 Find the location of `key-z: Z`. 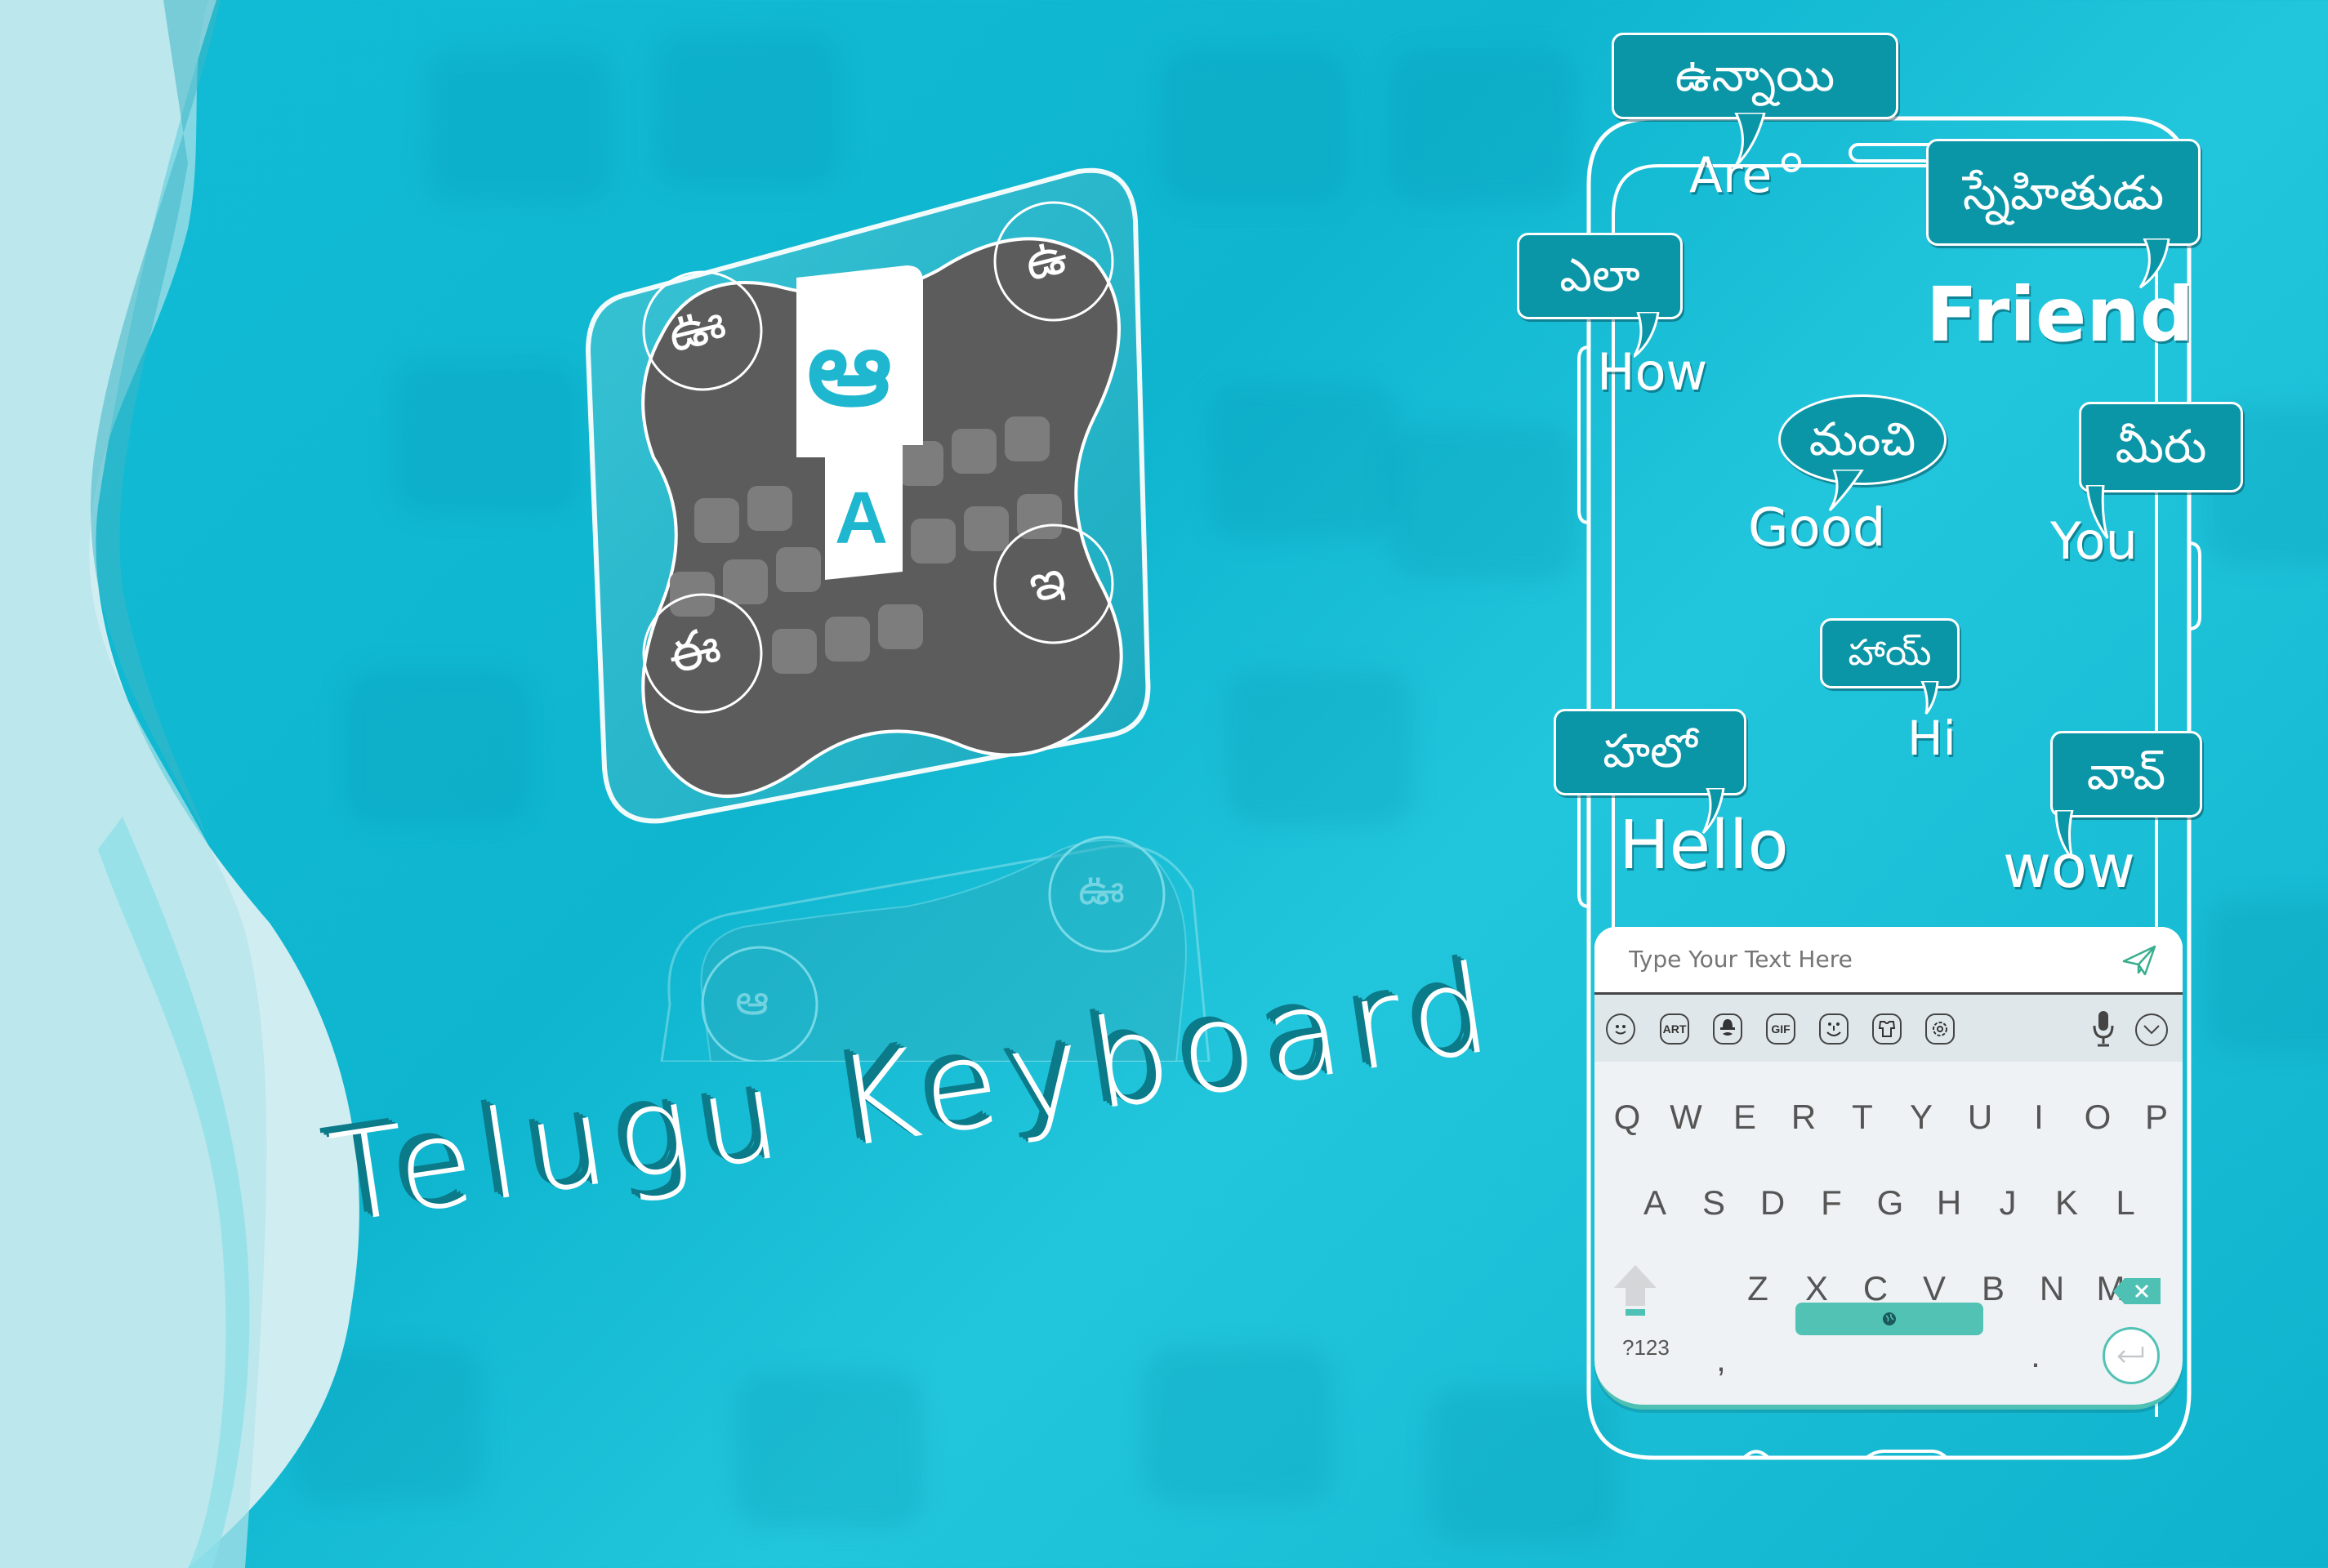

key-z: Z is located at coordinates (1758, 1288).